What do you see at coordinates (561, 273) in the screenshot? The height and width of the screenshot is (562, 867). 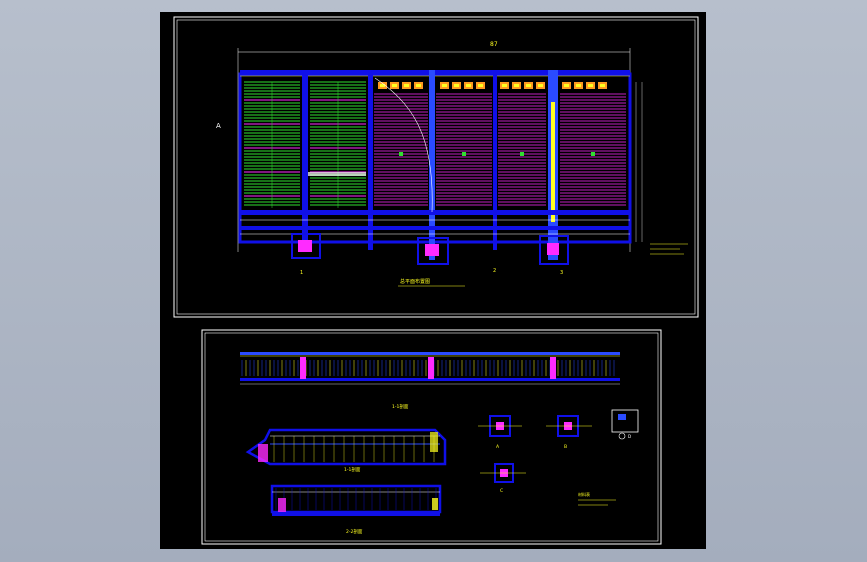 I see `section-mark-3: 3` at bounding box center [561, 273].